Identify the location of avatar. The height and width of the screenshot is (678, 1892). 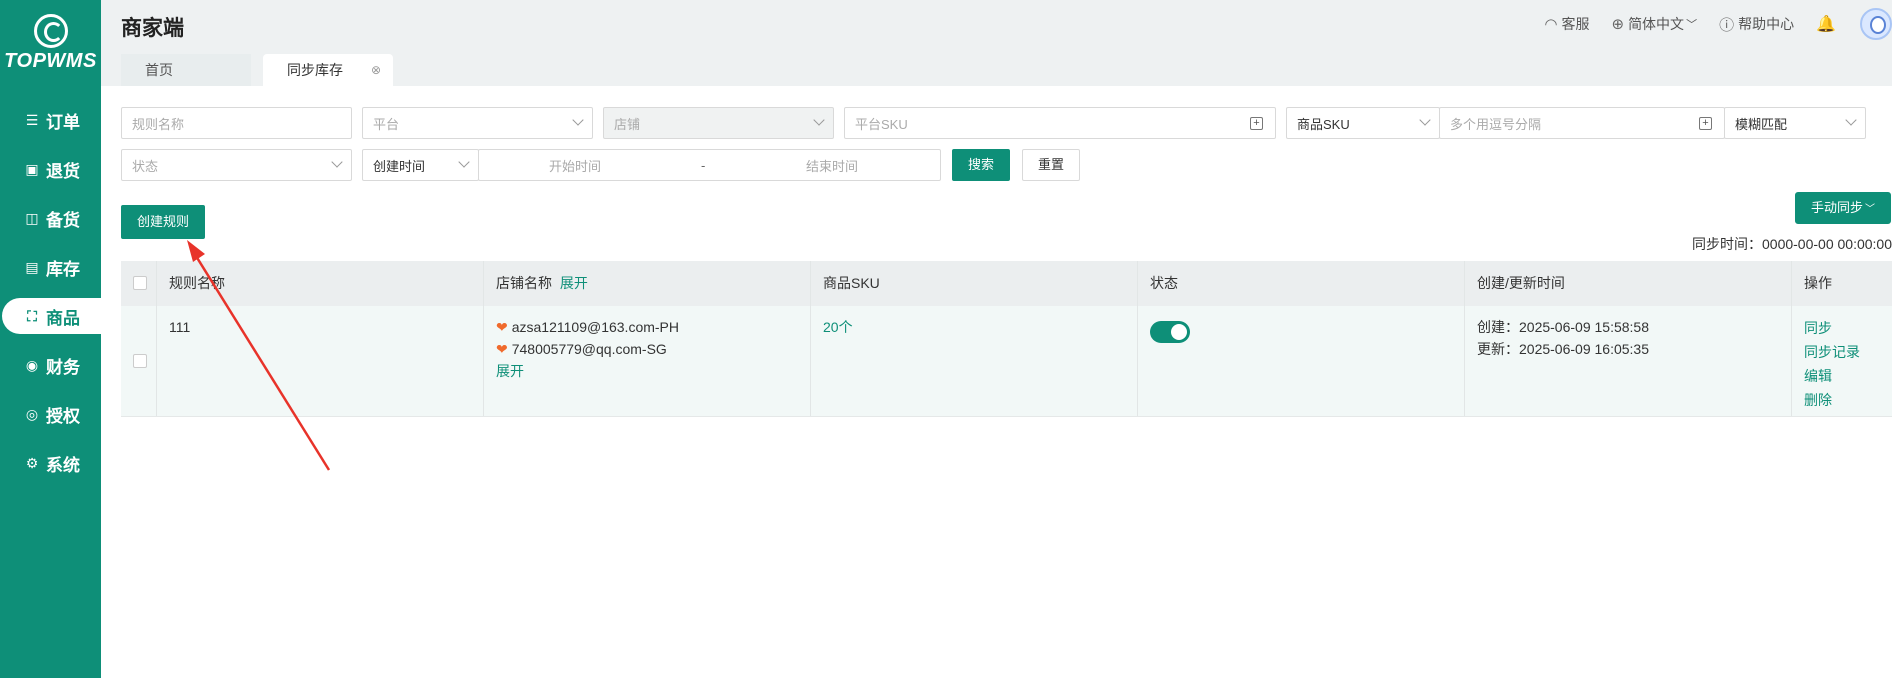
(1876, 24).